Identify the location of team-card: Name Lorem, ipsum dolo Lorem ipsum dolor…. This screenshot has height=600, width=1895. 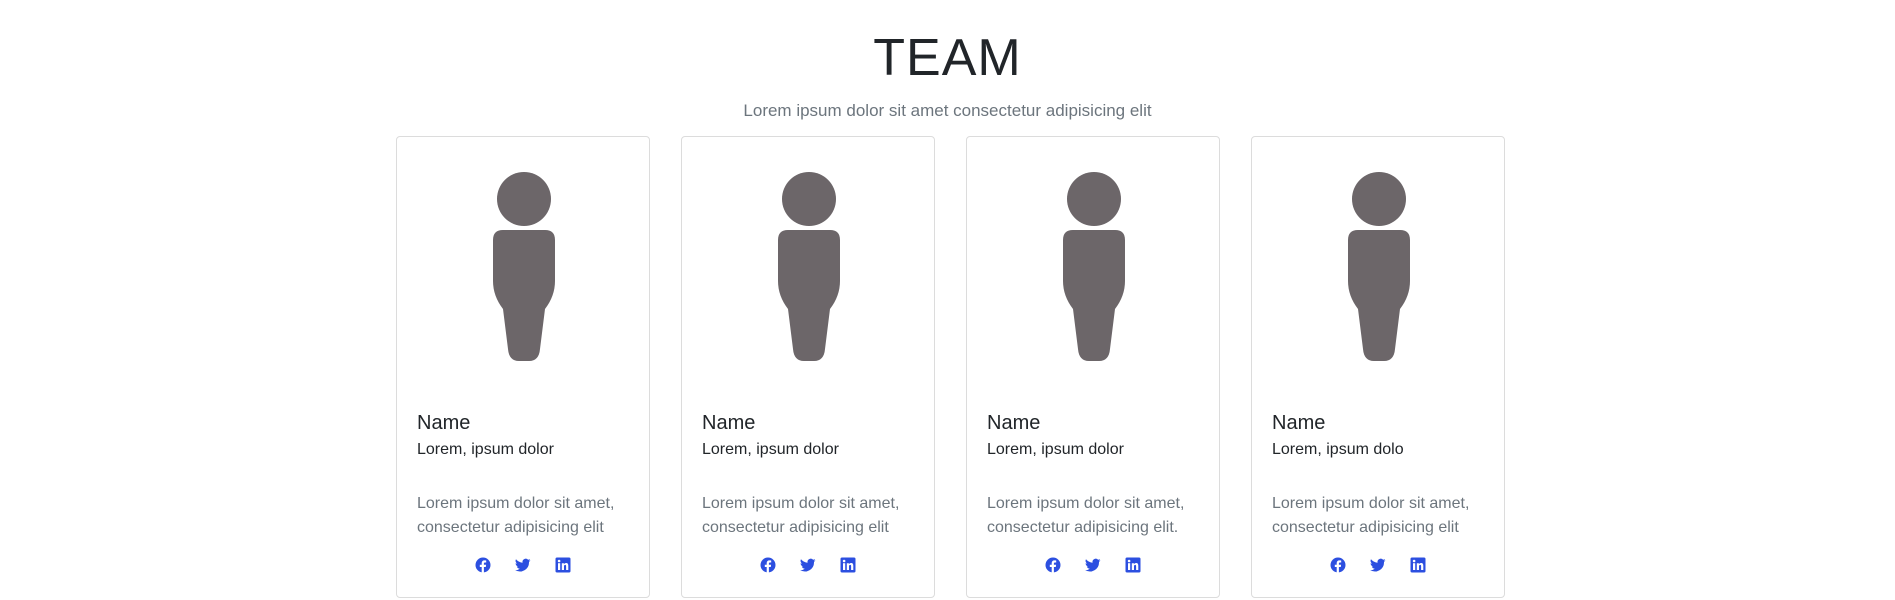
(1378, 367).